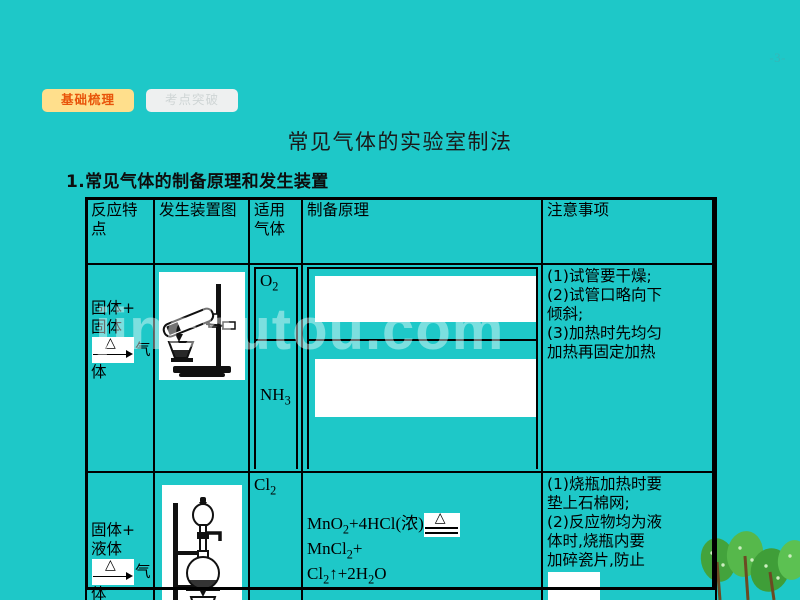  I want to click on note-line: 倾斜;, so click(565, 313).